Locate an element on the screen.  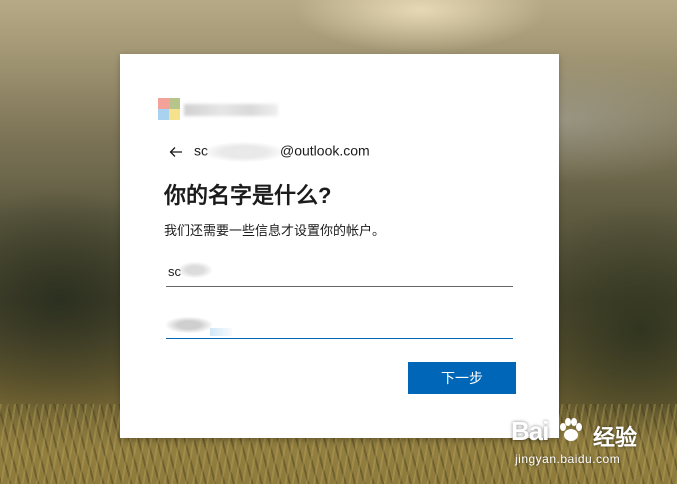
watermark-brand-suffix: 经验 is located at coordinates (615, 437).